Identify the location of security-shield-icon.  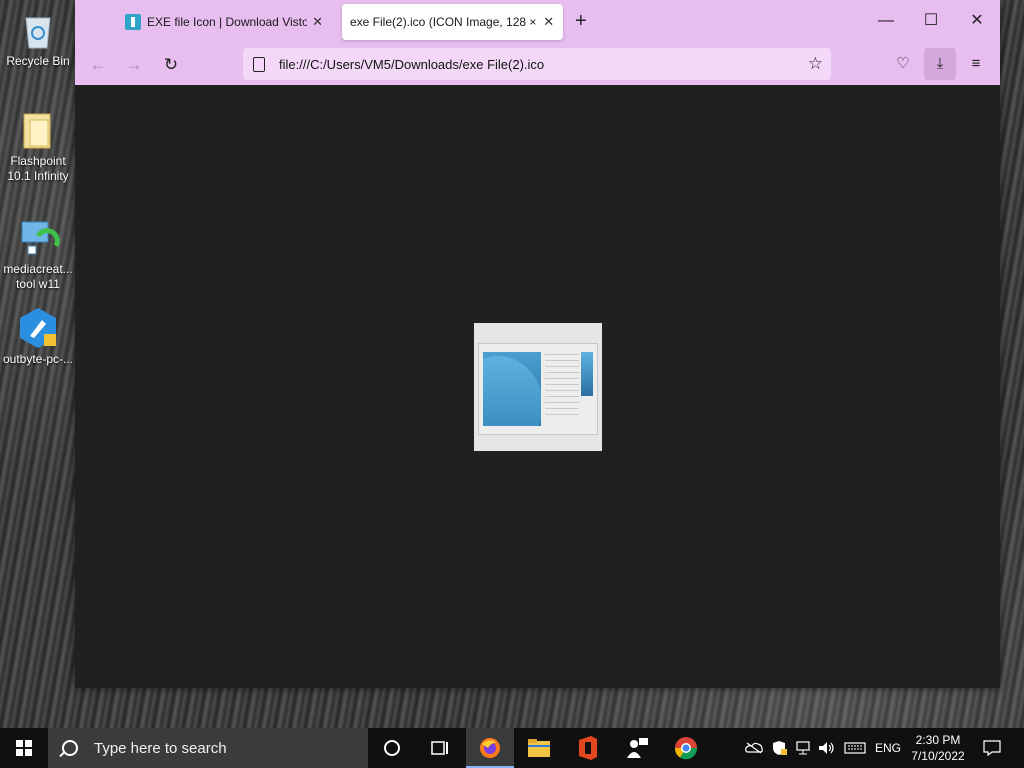
(779, 748).